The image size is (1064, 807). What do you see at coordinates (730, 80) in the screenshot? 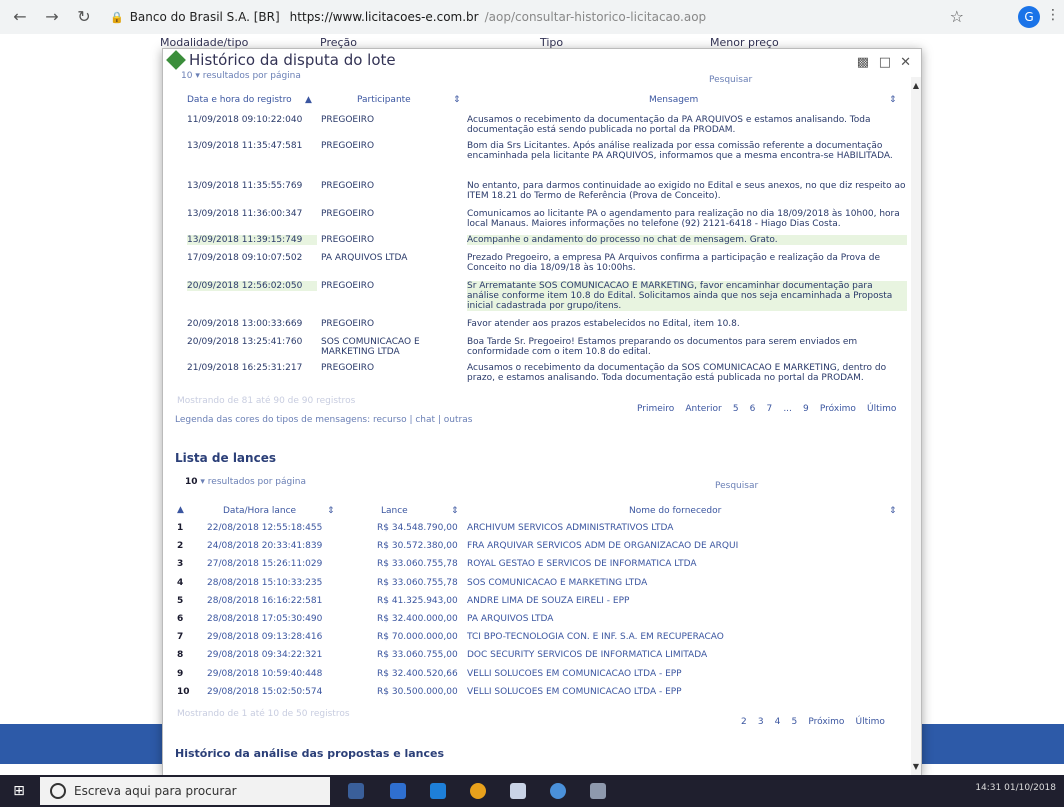
I see `messages-search-link: Pesquisar` at bounding box center [730, 80].